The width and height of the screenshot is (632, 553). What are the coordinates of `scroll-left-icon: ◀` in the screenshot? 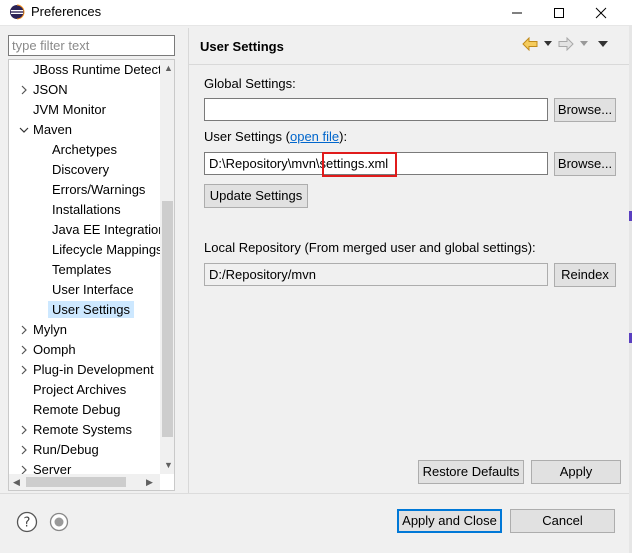 It's located at (16, 482).